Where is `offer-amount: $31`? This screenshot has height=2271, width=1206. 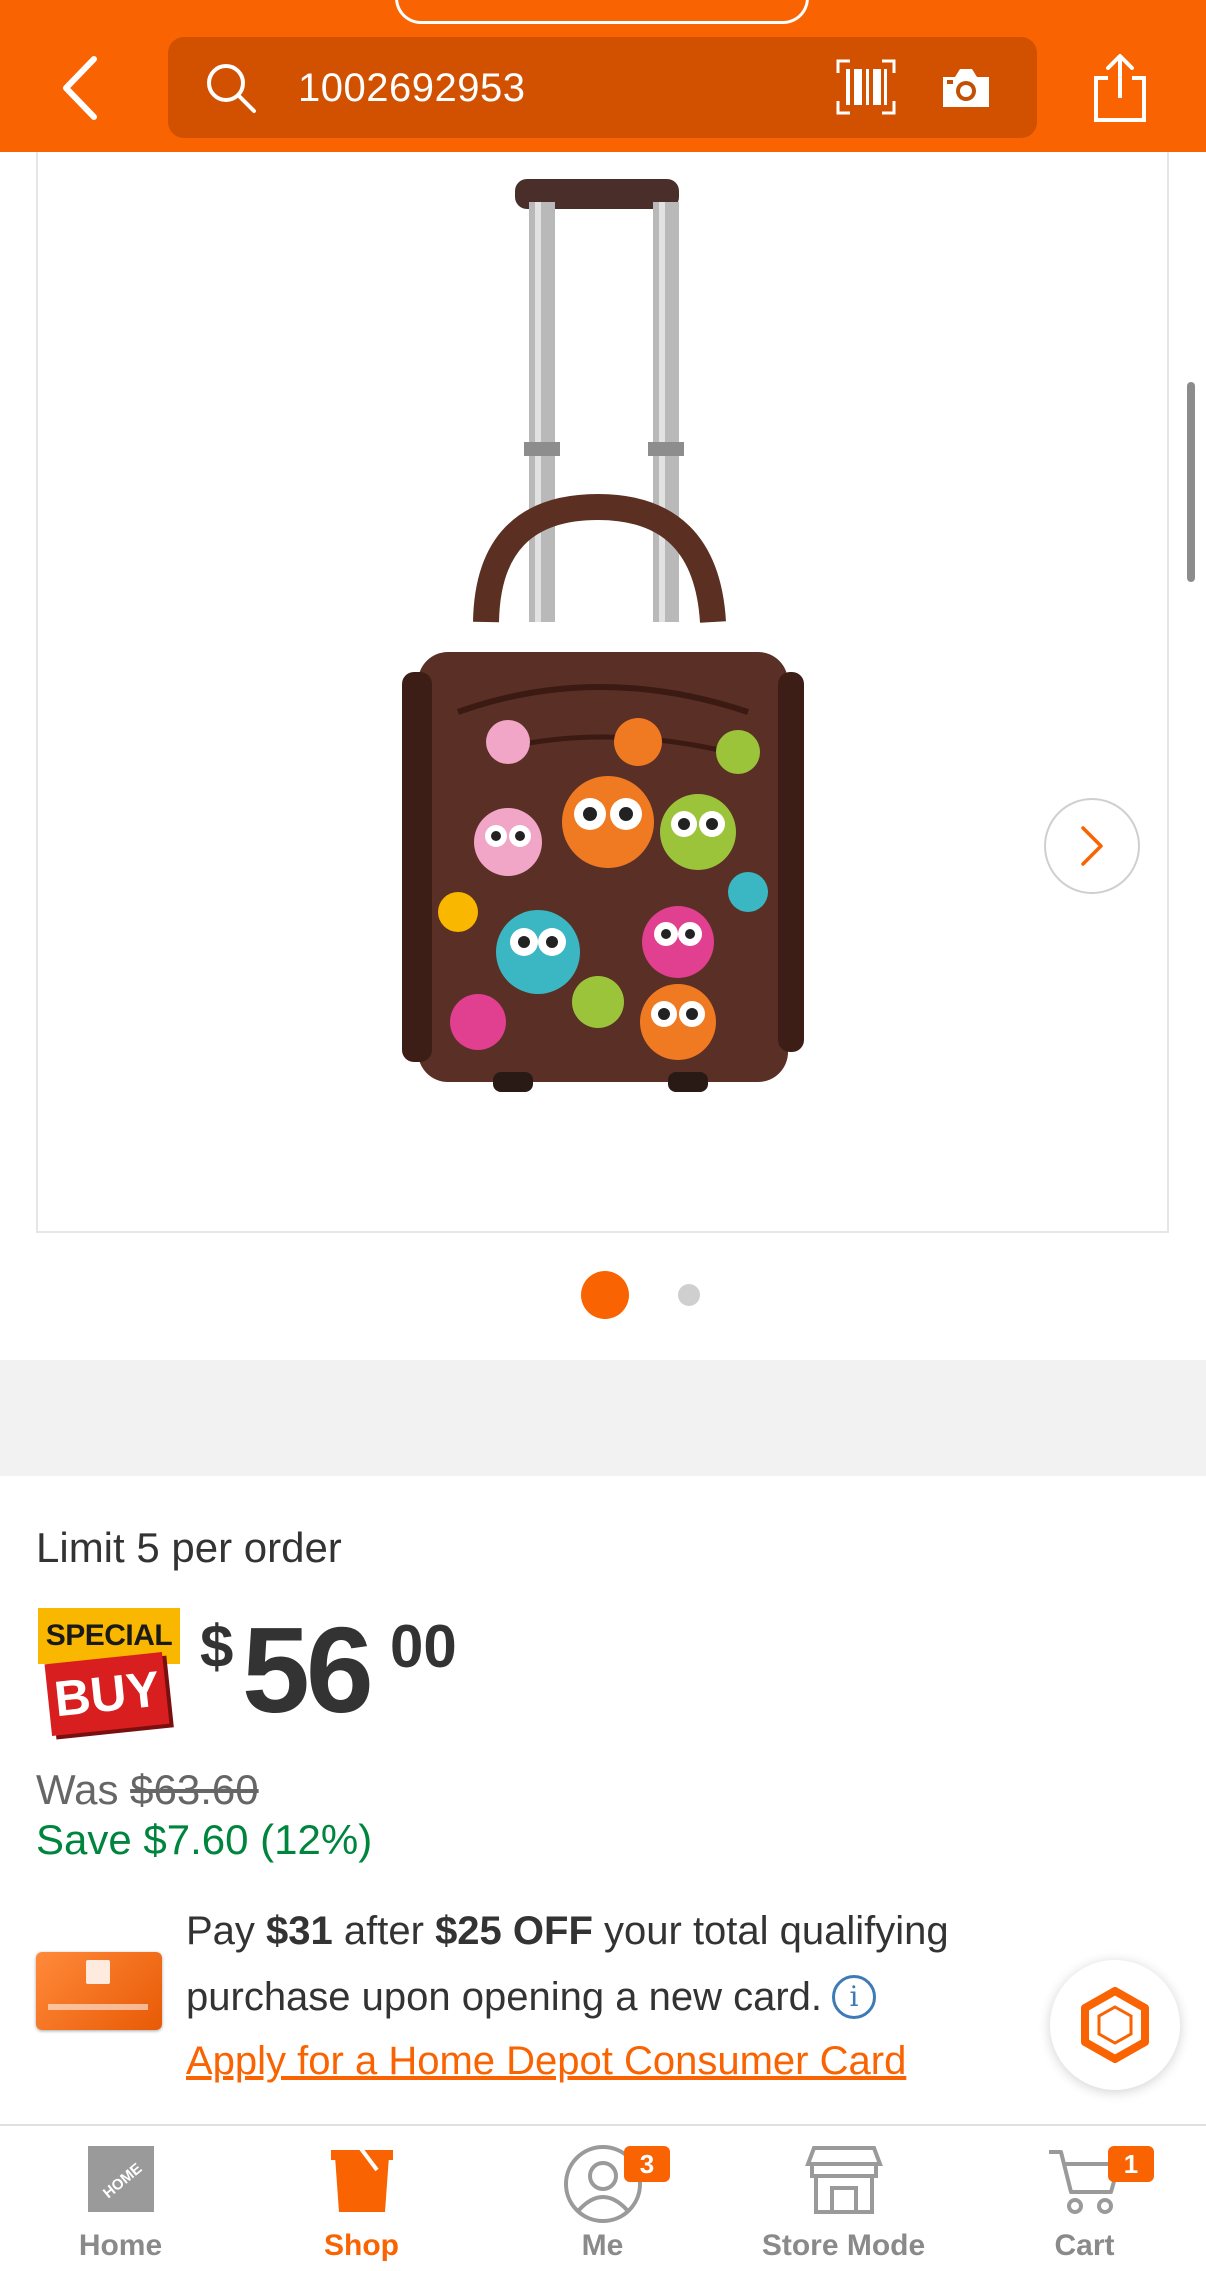
offer-amount: $31 is located at coordinates (299, 1931).